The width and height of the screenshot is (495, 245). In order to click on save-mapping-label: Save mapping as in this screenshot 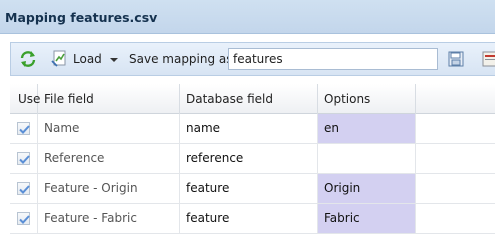, I will do `click(181, 59)`.